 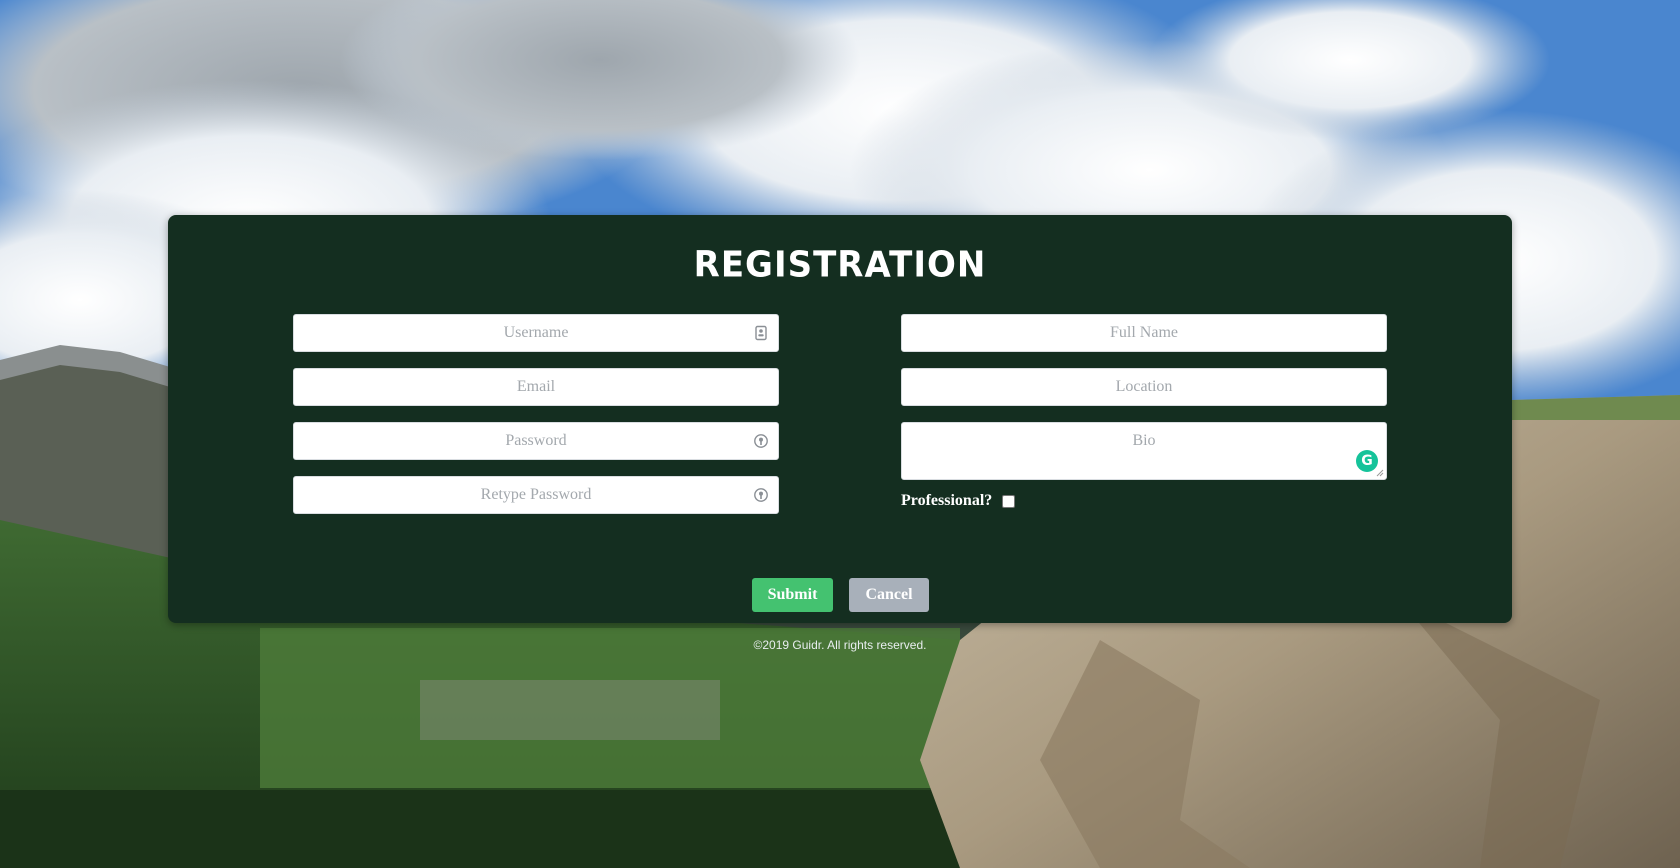 What do you see at coordinates (761, 333) in the screenshot?
I see `contact-card-icon` at bounding box center [761, 333].